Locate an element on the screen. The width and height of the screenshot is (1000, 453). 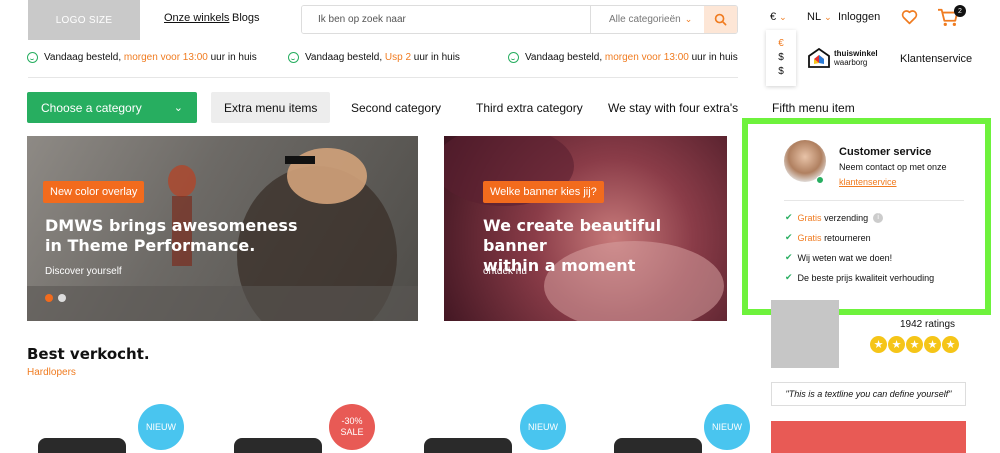
thuiswinkel-badge: thuiswinkel waarborg is located at coordinates (843, 58).